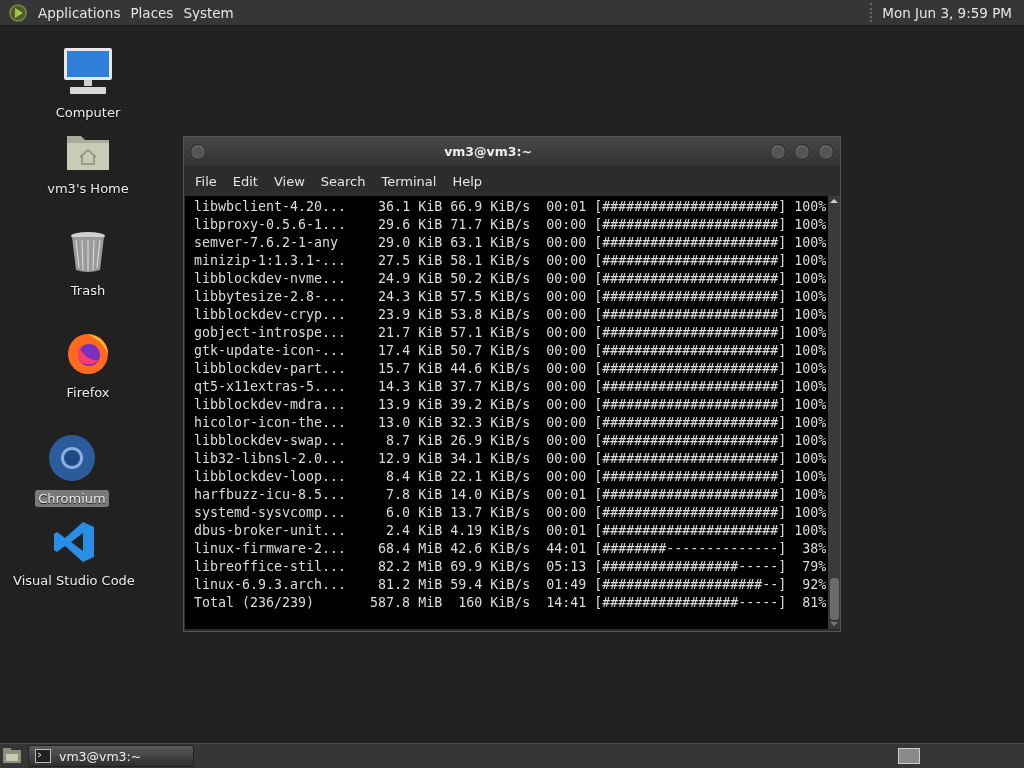  Describe the element at coordinates (410, 423) in the screenshot. I see `terminal-text: 13.0 KiB` at that location.